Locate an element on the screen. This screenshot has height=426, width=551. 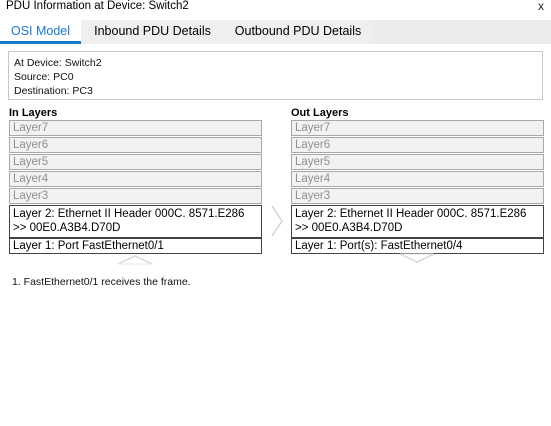
out-layer-1: Layer 1: Port(s): FastEthernet0/4 is located at coordinates (417, 246).